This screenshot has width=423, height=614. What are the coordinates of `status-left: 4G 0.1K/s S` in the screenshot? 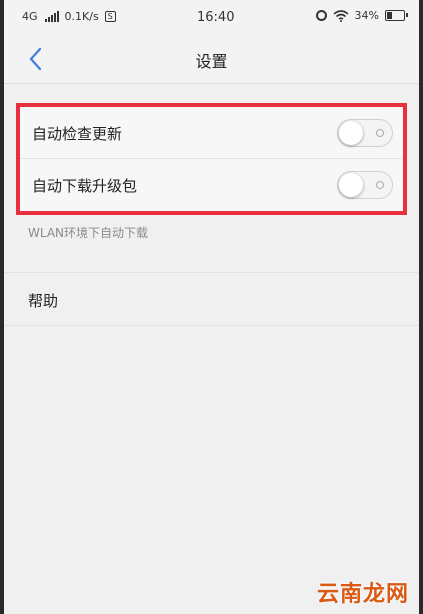 It's located at (69, 16).